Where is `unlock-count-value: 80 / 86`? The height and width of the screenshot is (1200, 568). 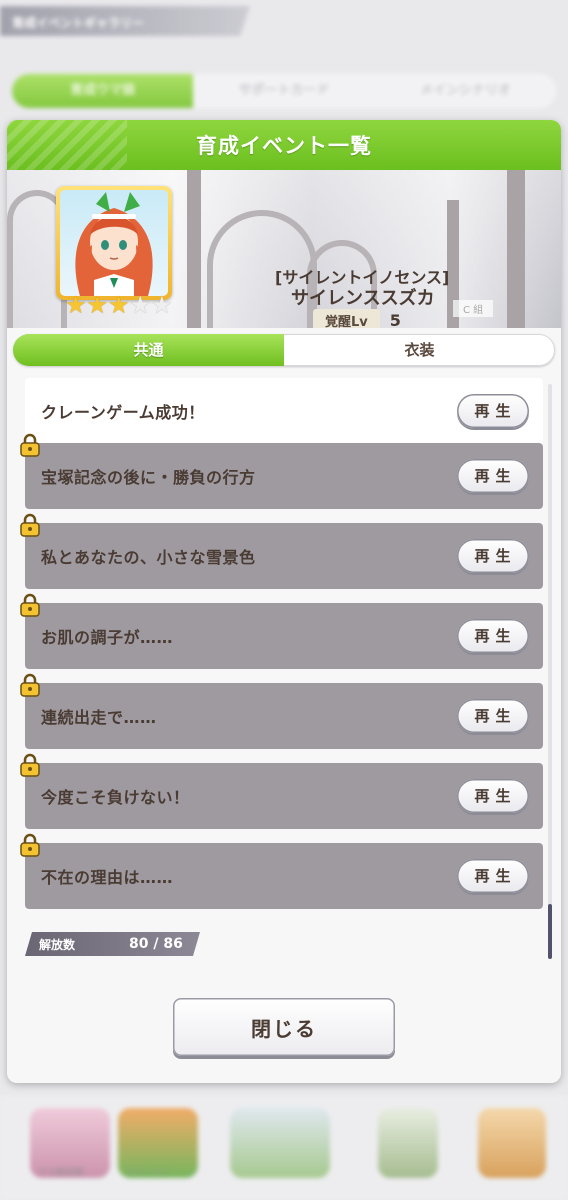 unlock-count-value: 80 / 86 is located at coordinates (156, 944).